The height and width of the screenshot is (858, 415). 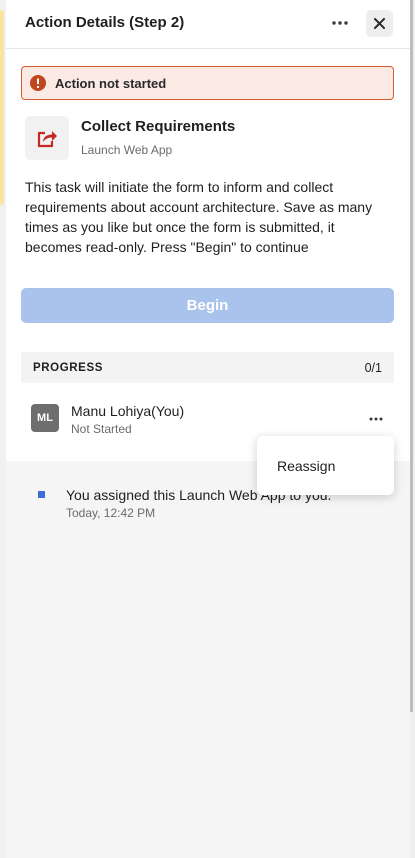 I want to click on avatar: ML, so click(x=45, y=418).